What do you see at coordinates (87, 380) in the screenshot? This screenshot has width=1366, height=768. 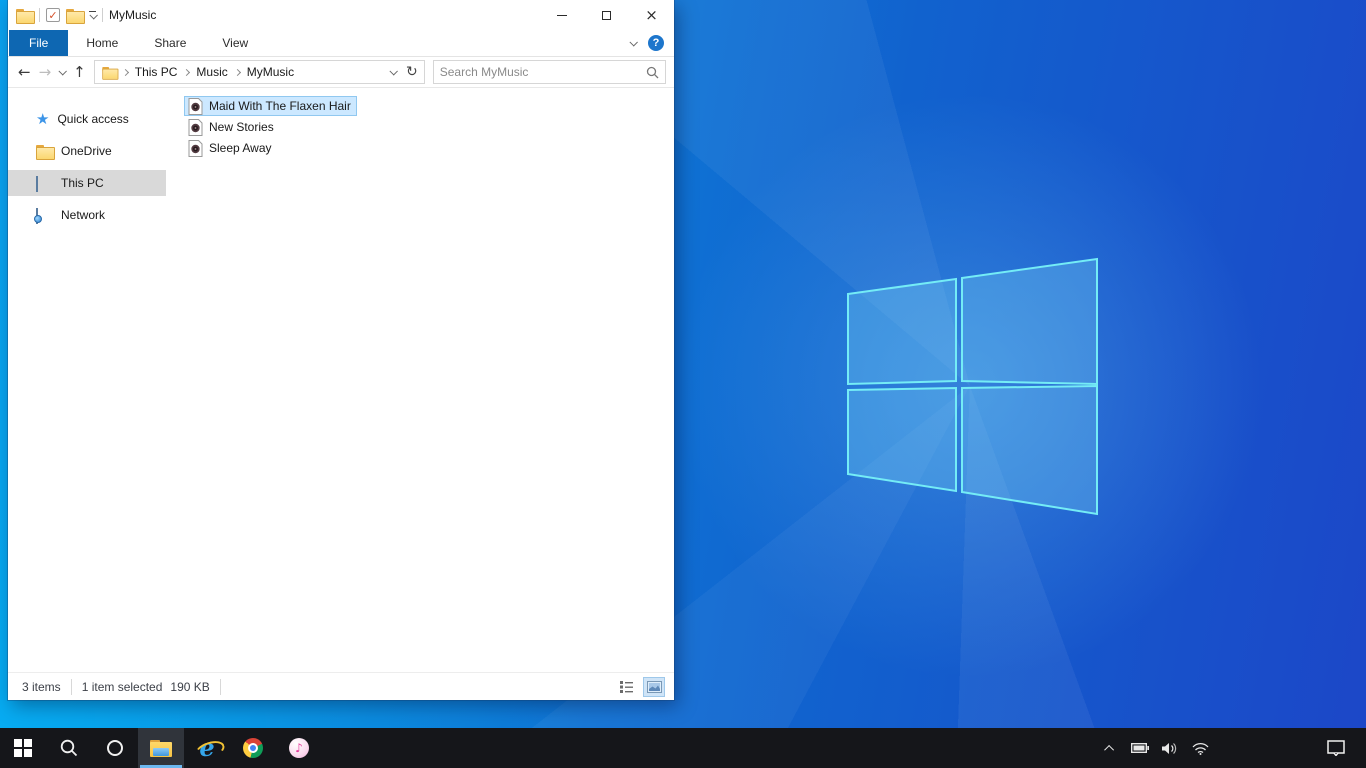 I see `navigation-pane: ★ Quick access OneDrive This PC Network` at bounding box center [87, 380].